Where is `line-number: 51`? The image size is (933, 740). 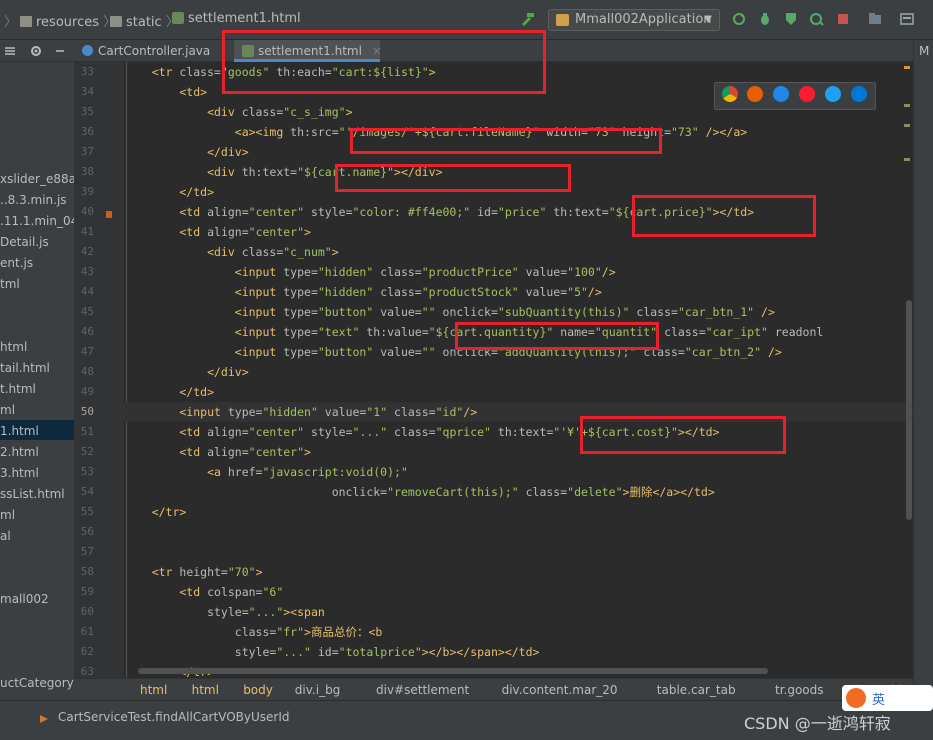
line-number: 51 is located at coordinates (87, 432).